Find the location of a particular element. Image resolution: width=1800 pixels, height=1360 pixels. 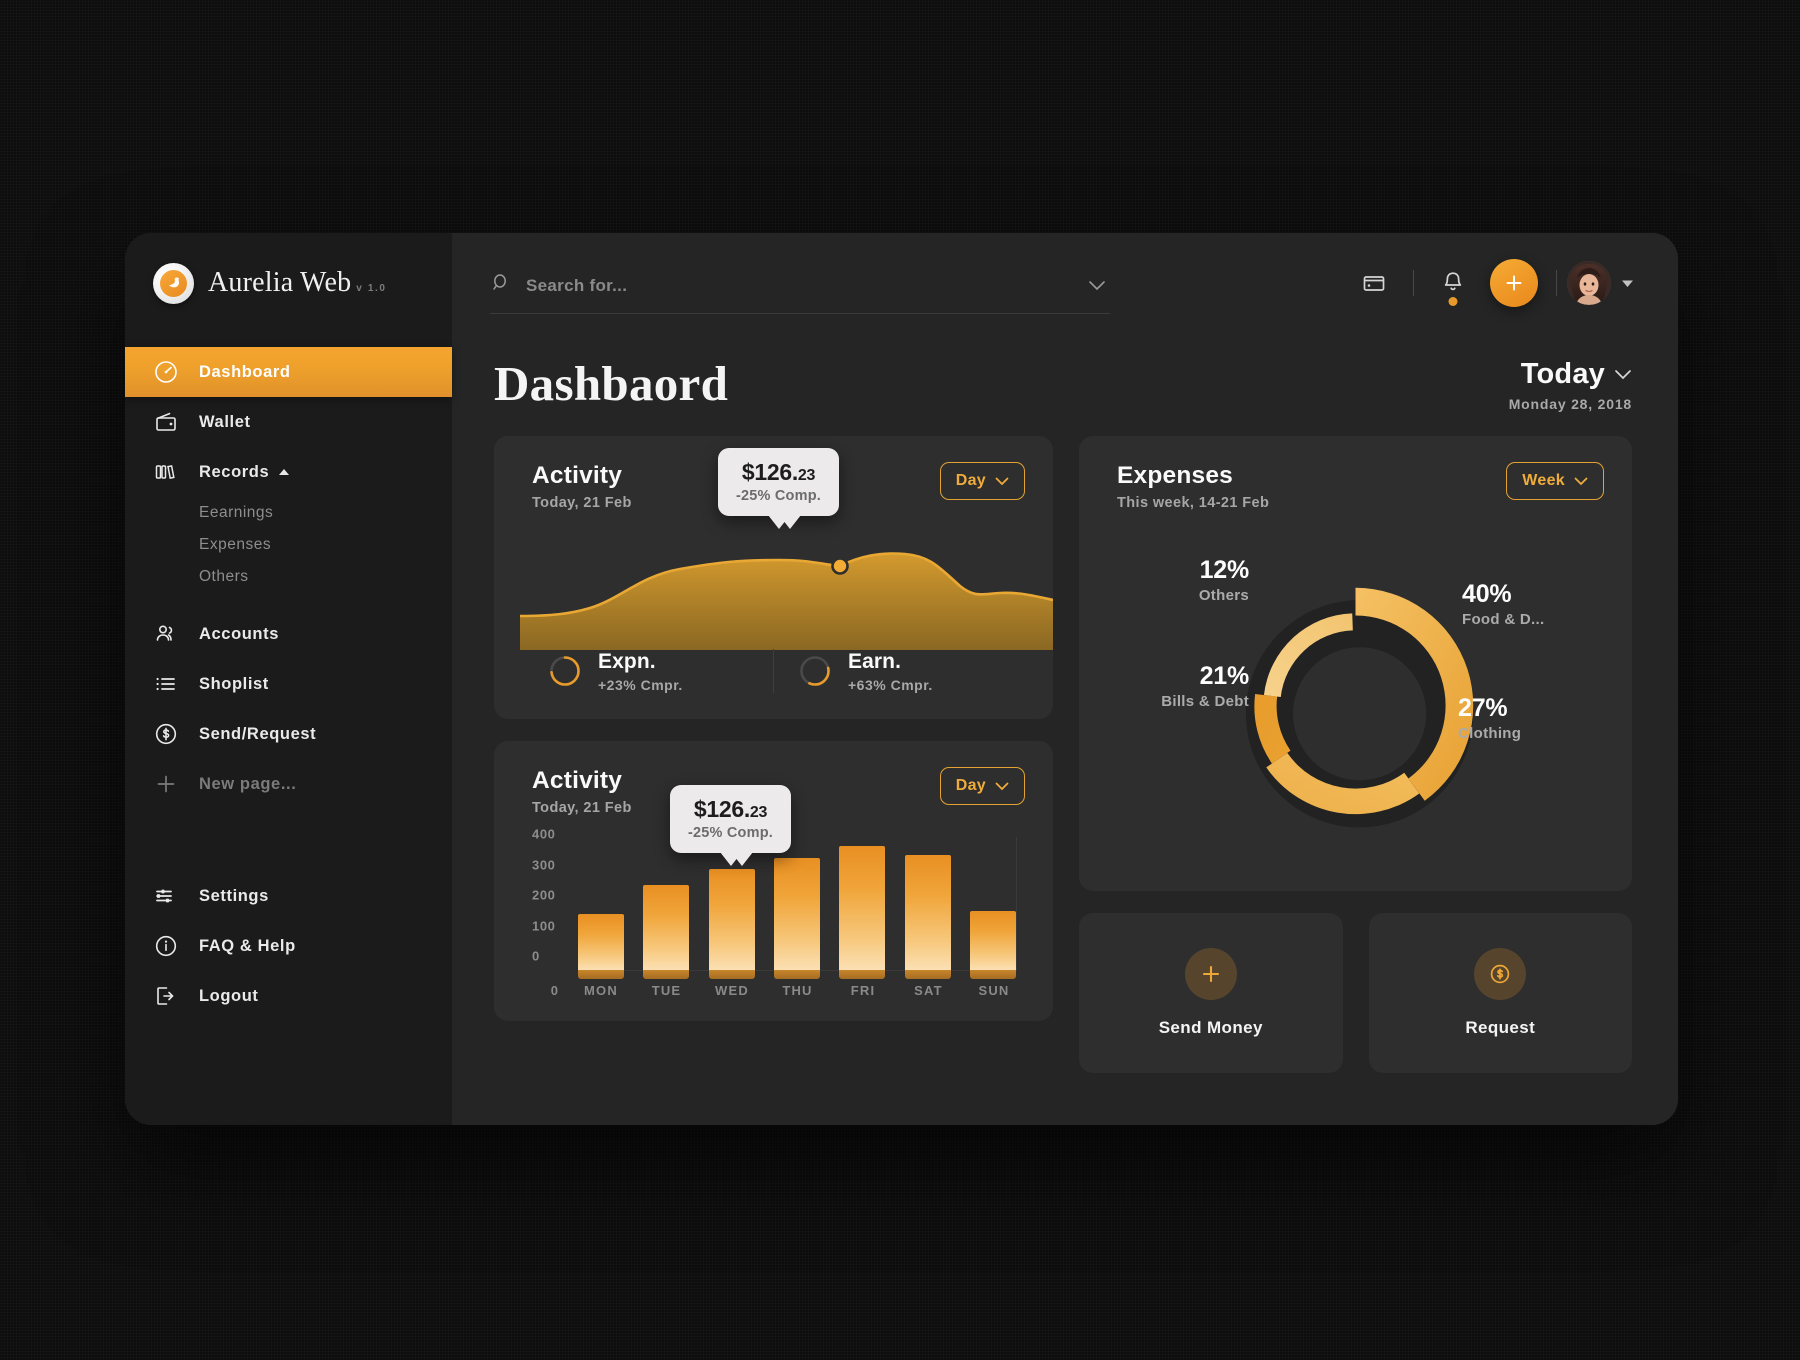

add-button is located at coordinates (1514, 283).